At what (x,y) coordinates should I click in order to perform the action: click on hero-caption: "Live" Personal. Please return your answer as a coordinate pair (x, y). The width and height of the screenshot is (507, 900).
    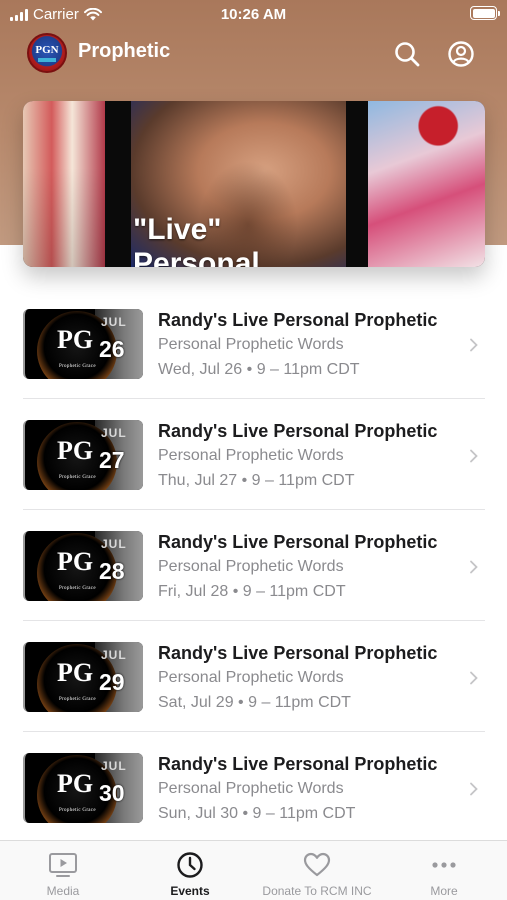
    Looking at the image, I should click on (196, 240).